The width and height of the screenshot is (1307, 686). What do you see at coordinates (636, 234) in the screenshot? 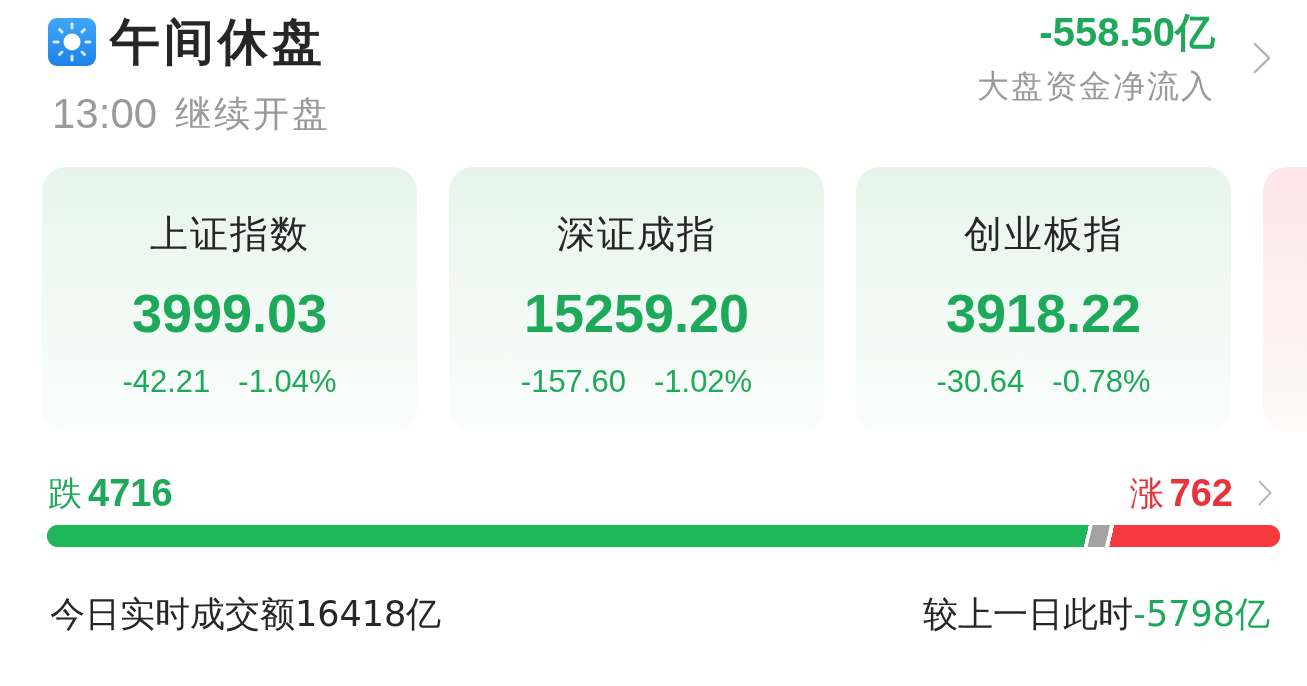
I see `index-name: 深证成指` at bounding box center [636, 234].